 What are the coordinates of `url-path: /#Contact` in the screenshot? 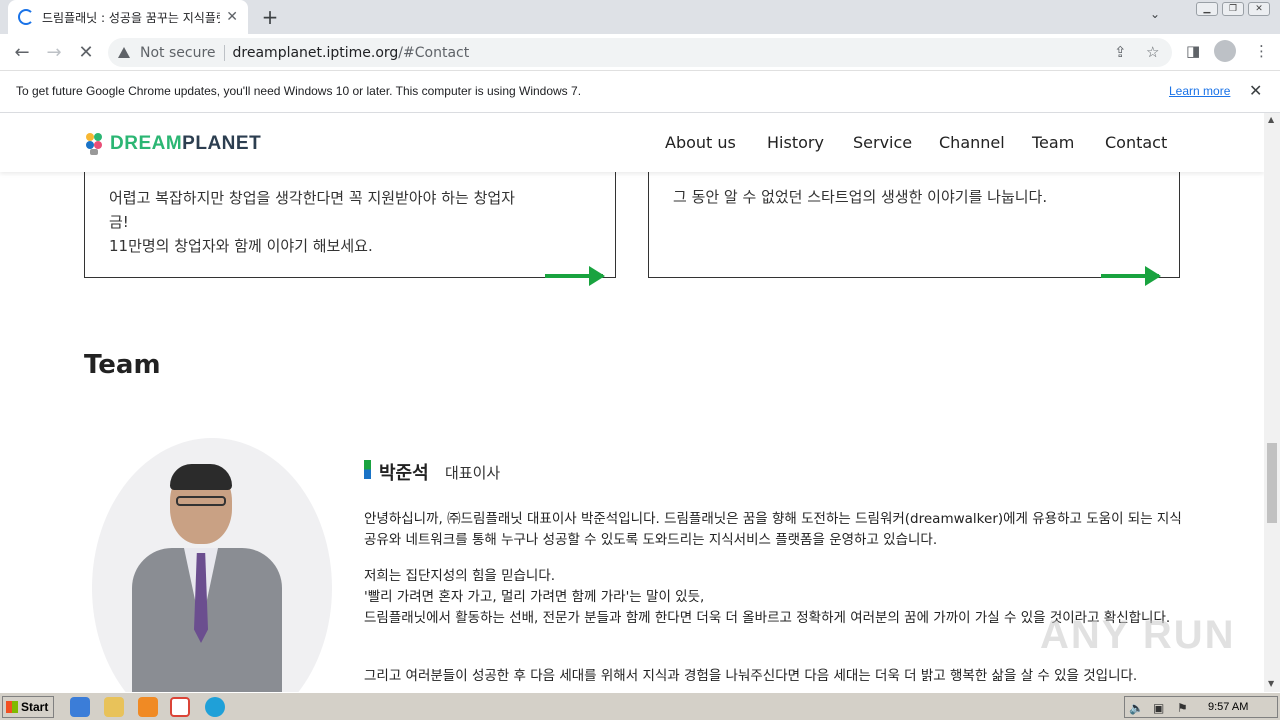 It's located at (434, 52).